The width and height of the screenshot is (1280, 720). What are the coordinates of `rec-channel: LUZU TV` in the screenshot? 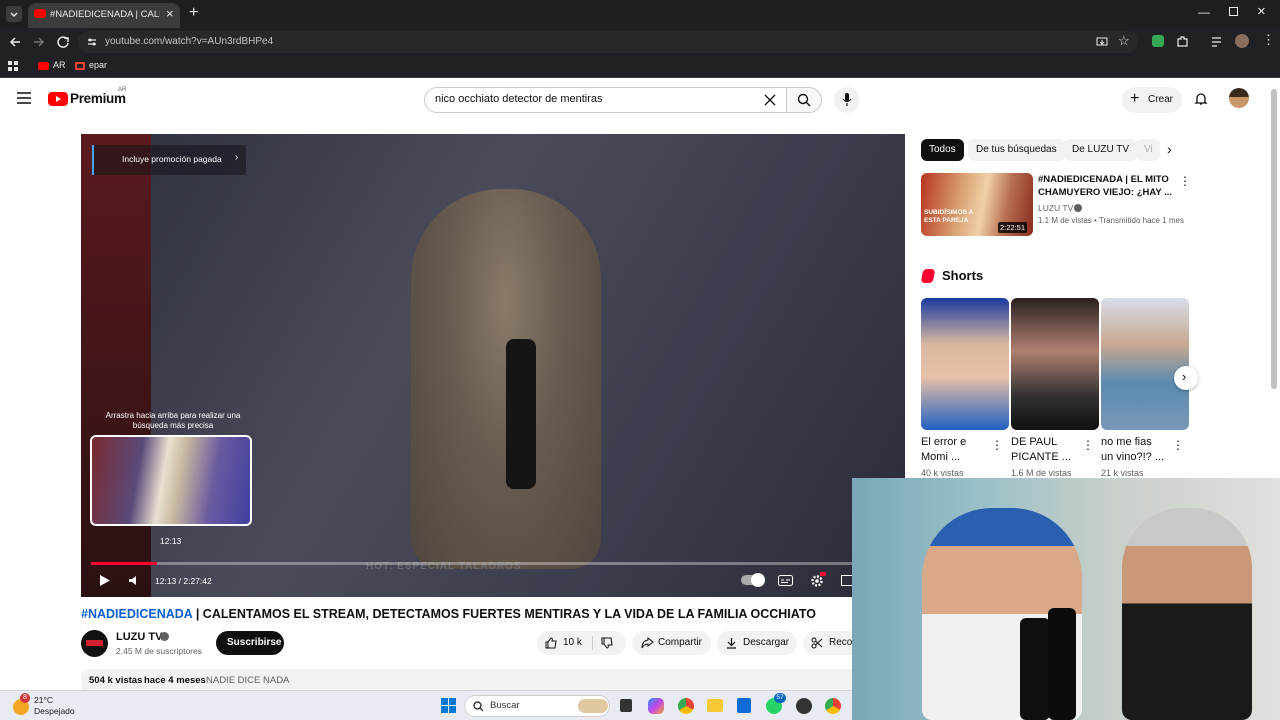 It's located at (1056, 208).